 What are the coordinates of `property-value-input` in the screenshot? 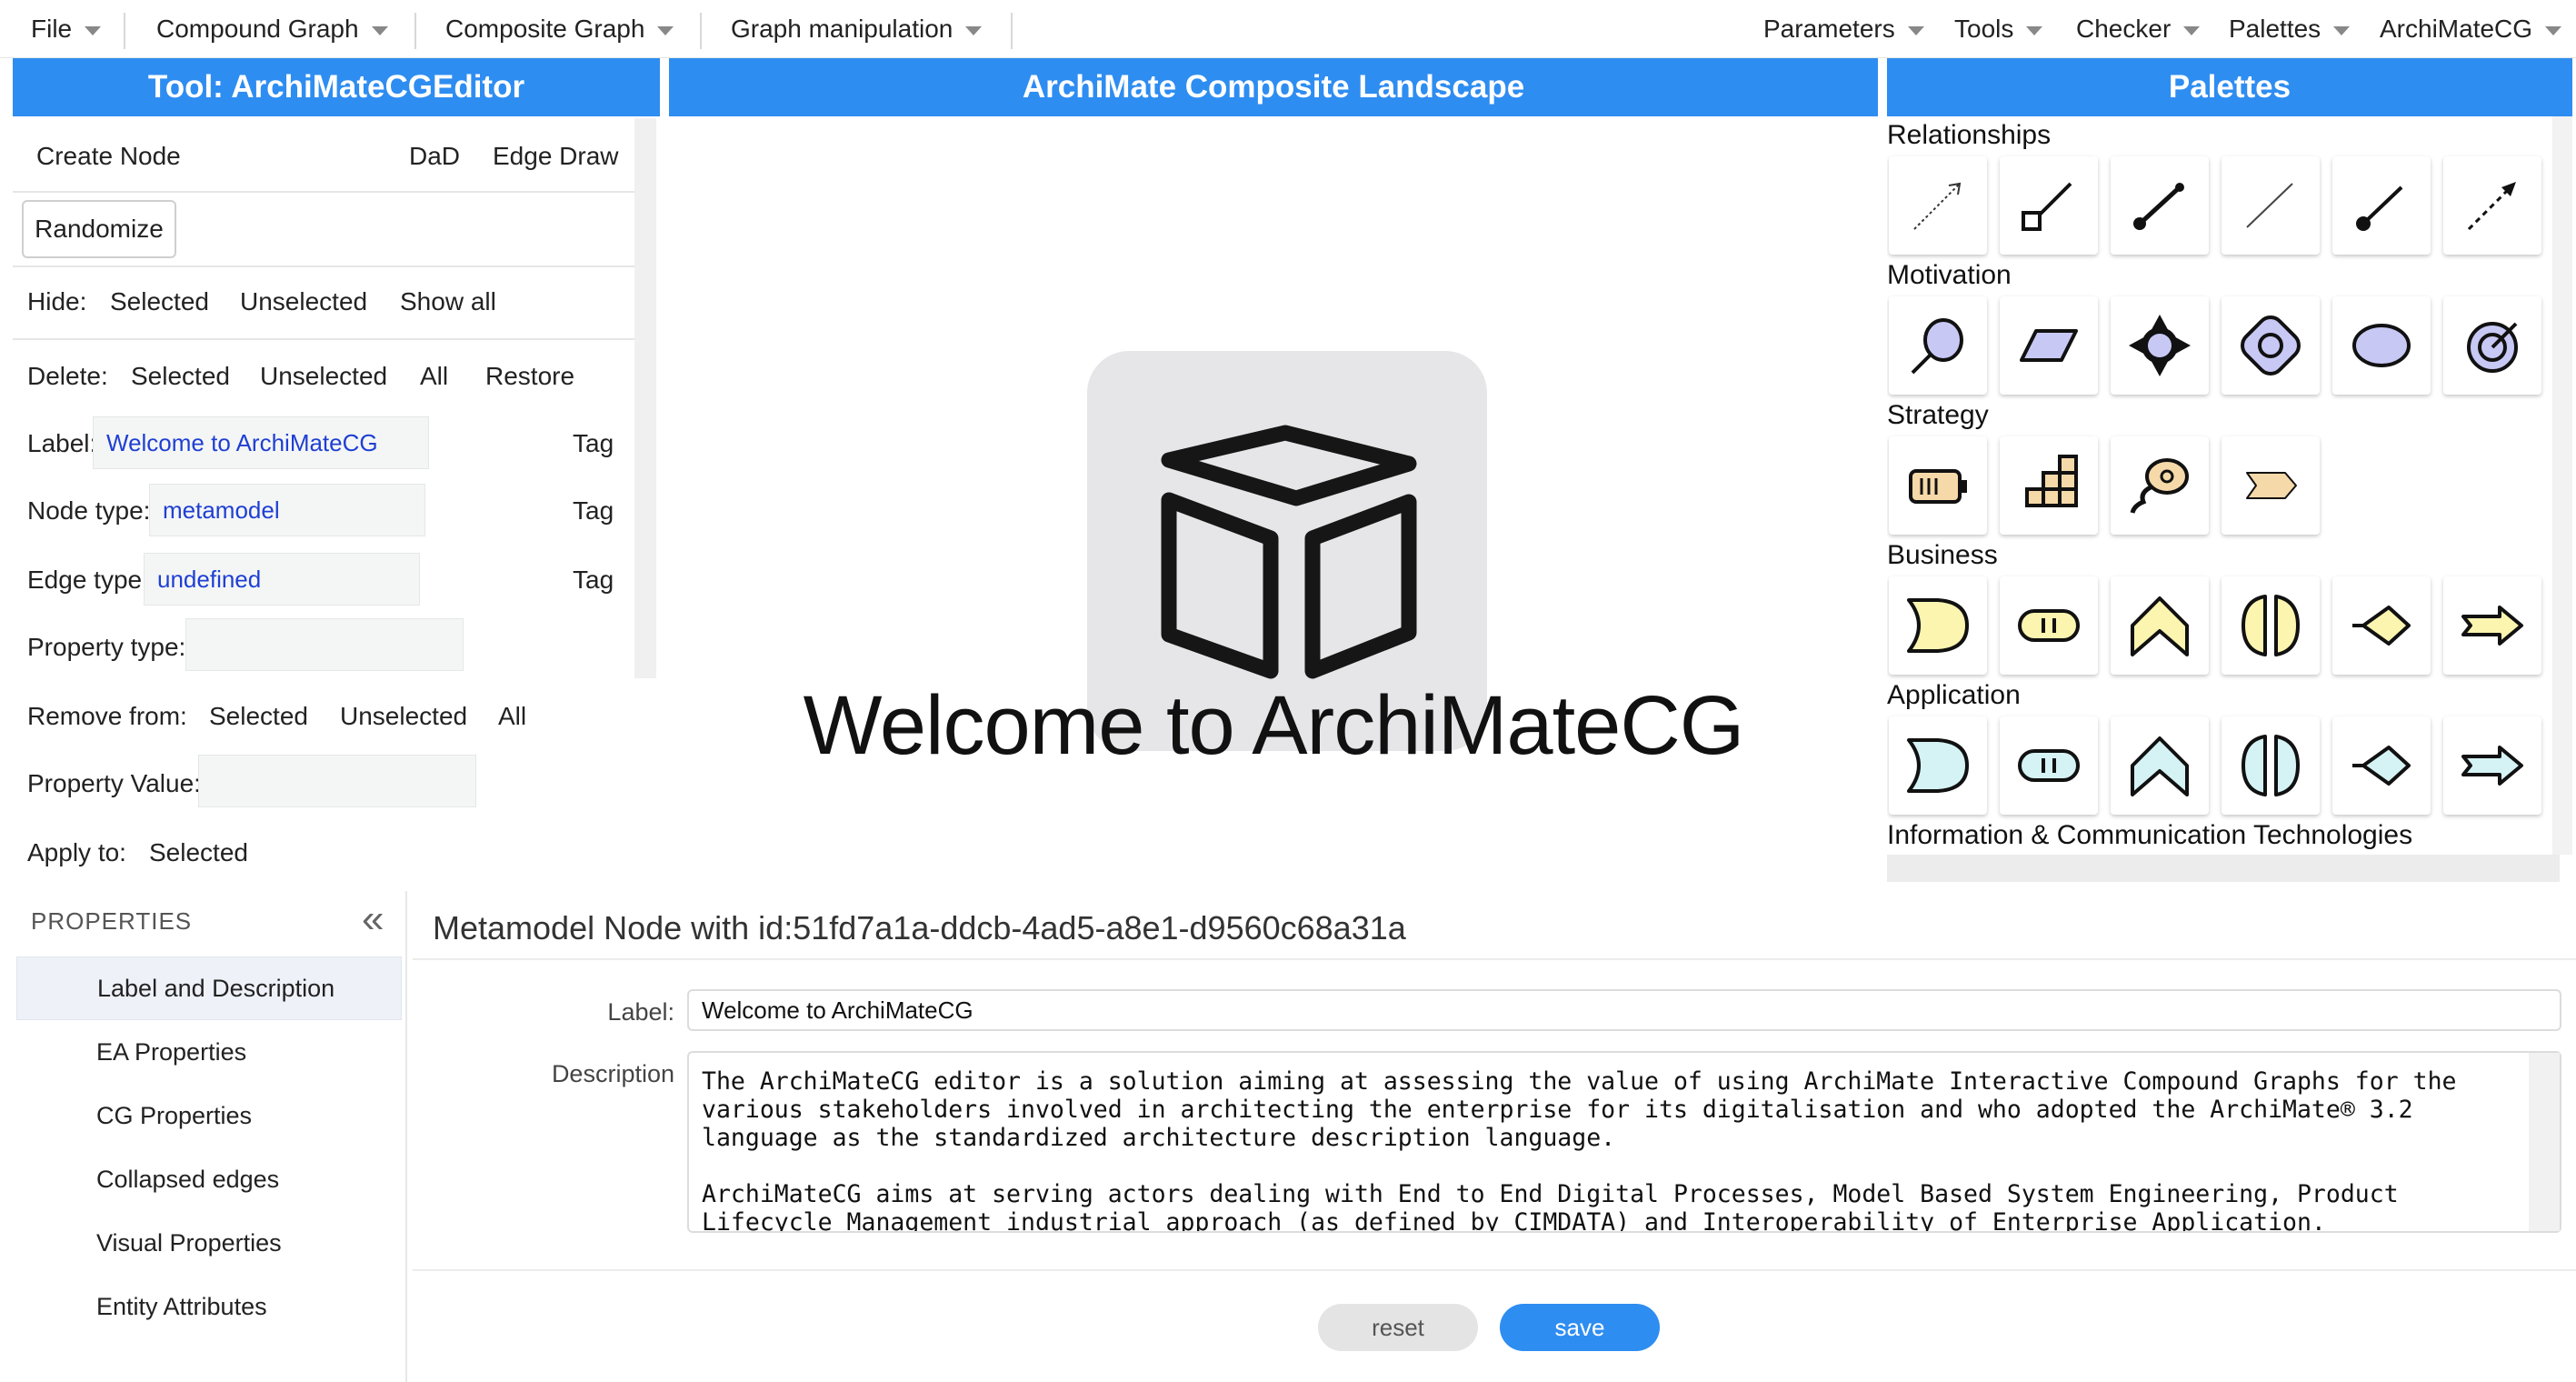 It's located at (337, 781).